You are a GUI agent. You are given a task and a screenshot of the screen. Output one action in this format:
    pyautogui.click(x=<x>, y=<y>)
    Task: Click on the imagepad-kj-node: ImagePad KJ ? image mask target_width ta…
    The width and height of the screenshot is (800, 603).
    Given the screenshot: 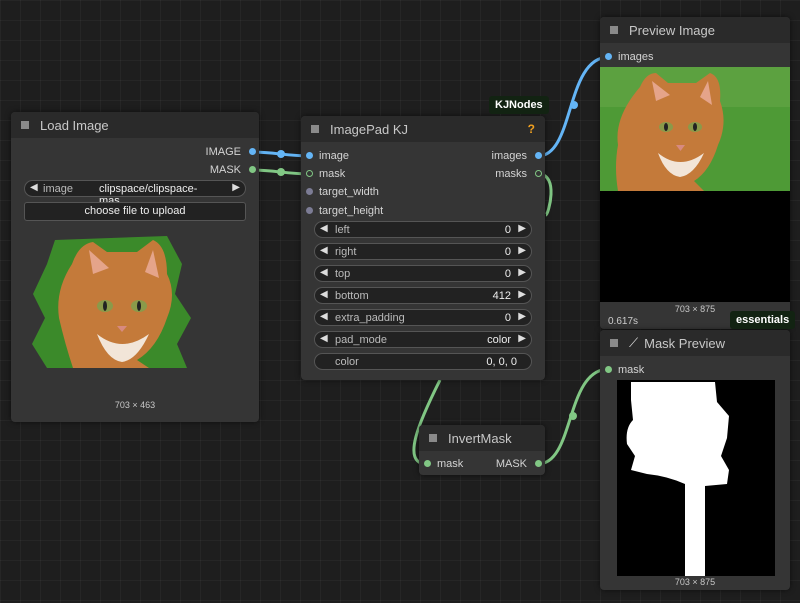 What is the action you would take?
    pyautogui.click(x=423, y=248)
    